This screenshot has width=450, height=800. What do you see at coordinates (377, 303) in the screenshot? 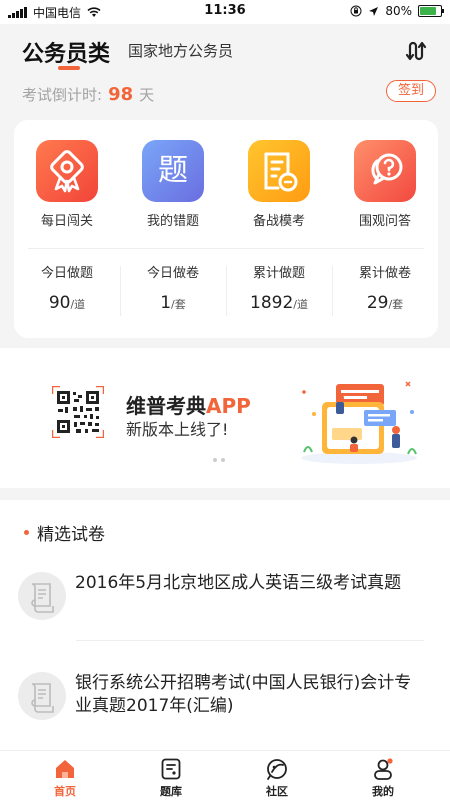
I see `stat-value: 29` at bounding box center [377, 303].